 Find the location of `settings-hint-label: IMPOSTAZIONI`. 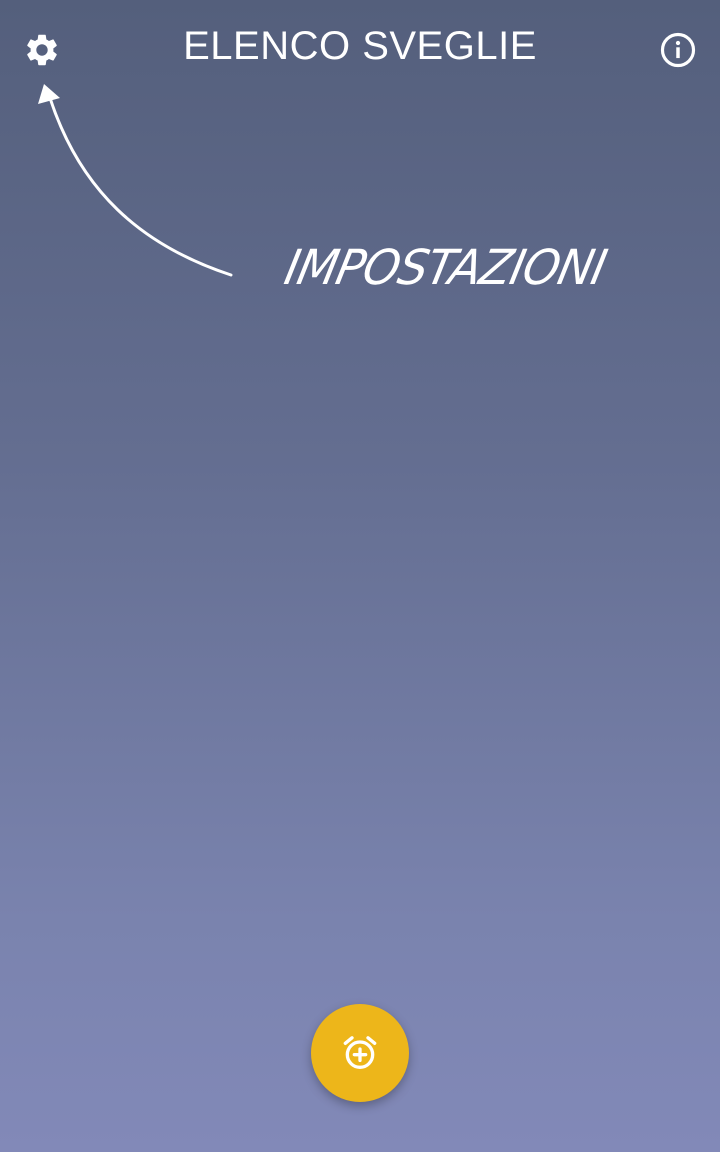

settings-hint-label: IMPOSTAZIONI is located at coordinates (445, 267).